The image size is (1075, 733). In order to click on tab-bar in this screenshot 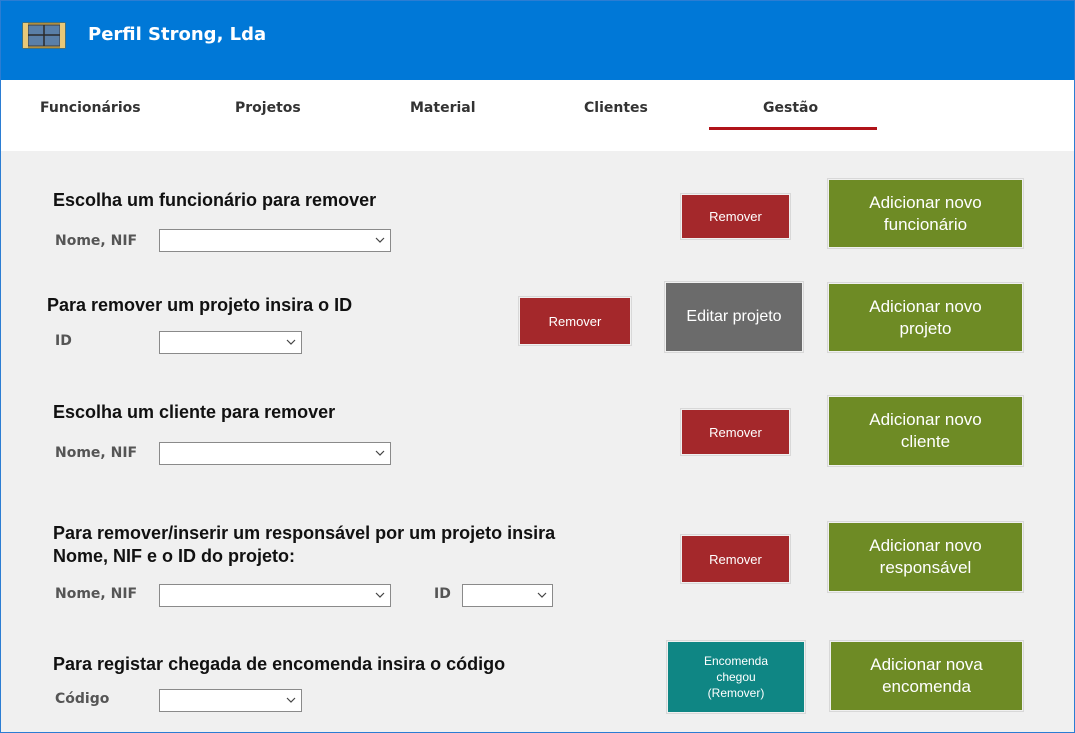, I will do `click(537, 115)`.